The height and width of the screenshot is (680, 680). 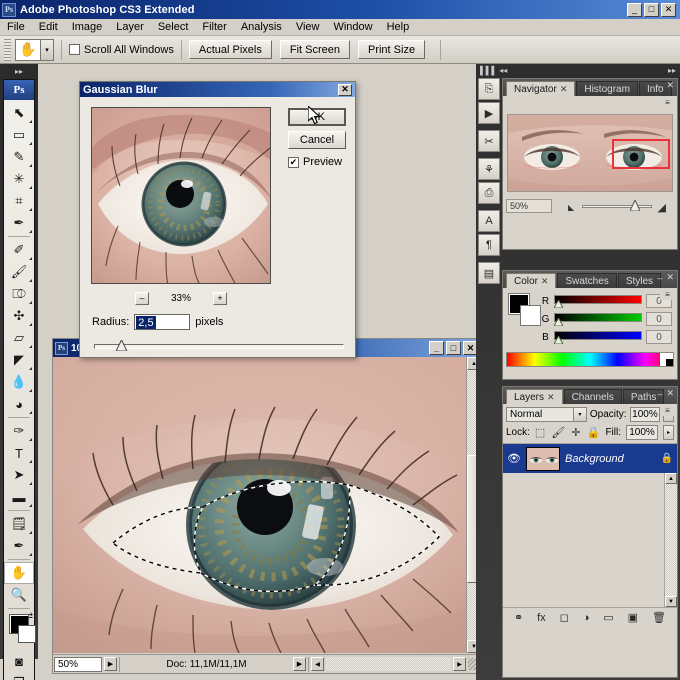 I want to click on zoom-tool: 🔍, so click(x=19, y=595).